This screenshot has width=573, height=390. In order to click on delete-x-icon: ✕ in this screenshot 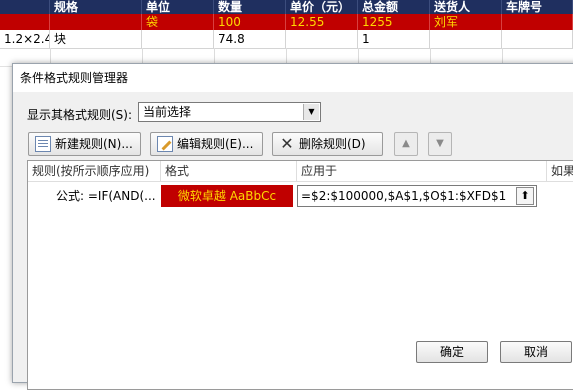, I will do `click(287, 143)`.